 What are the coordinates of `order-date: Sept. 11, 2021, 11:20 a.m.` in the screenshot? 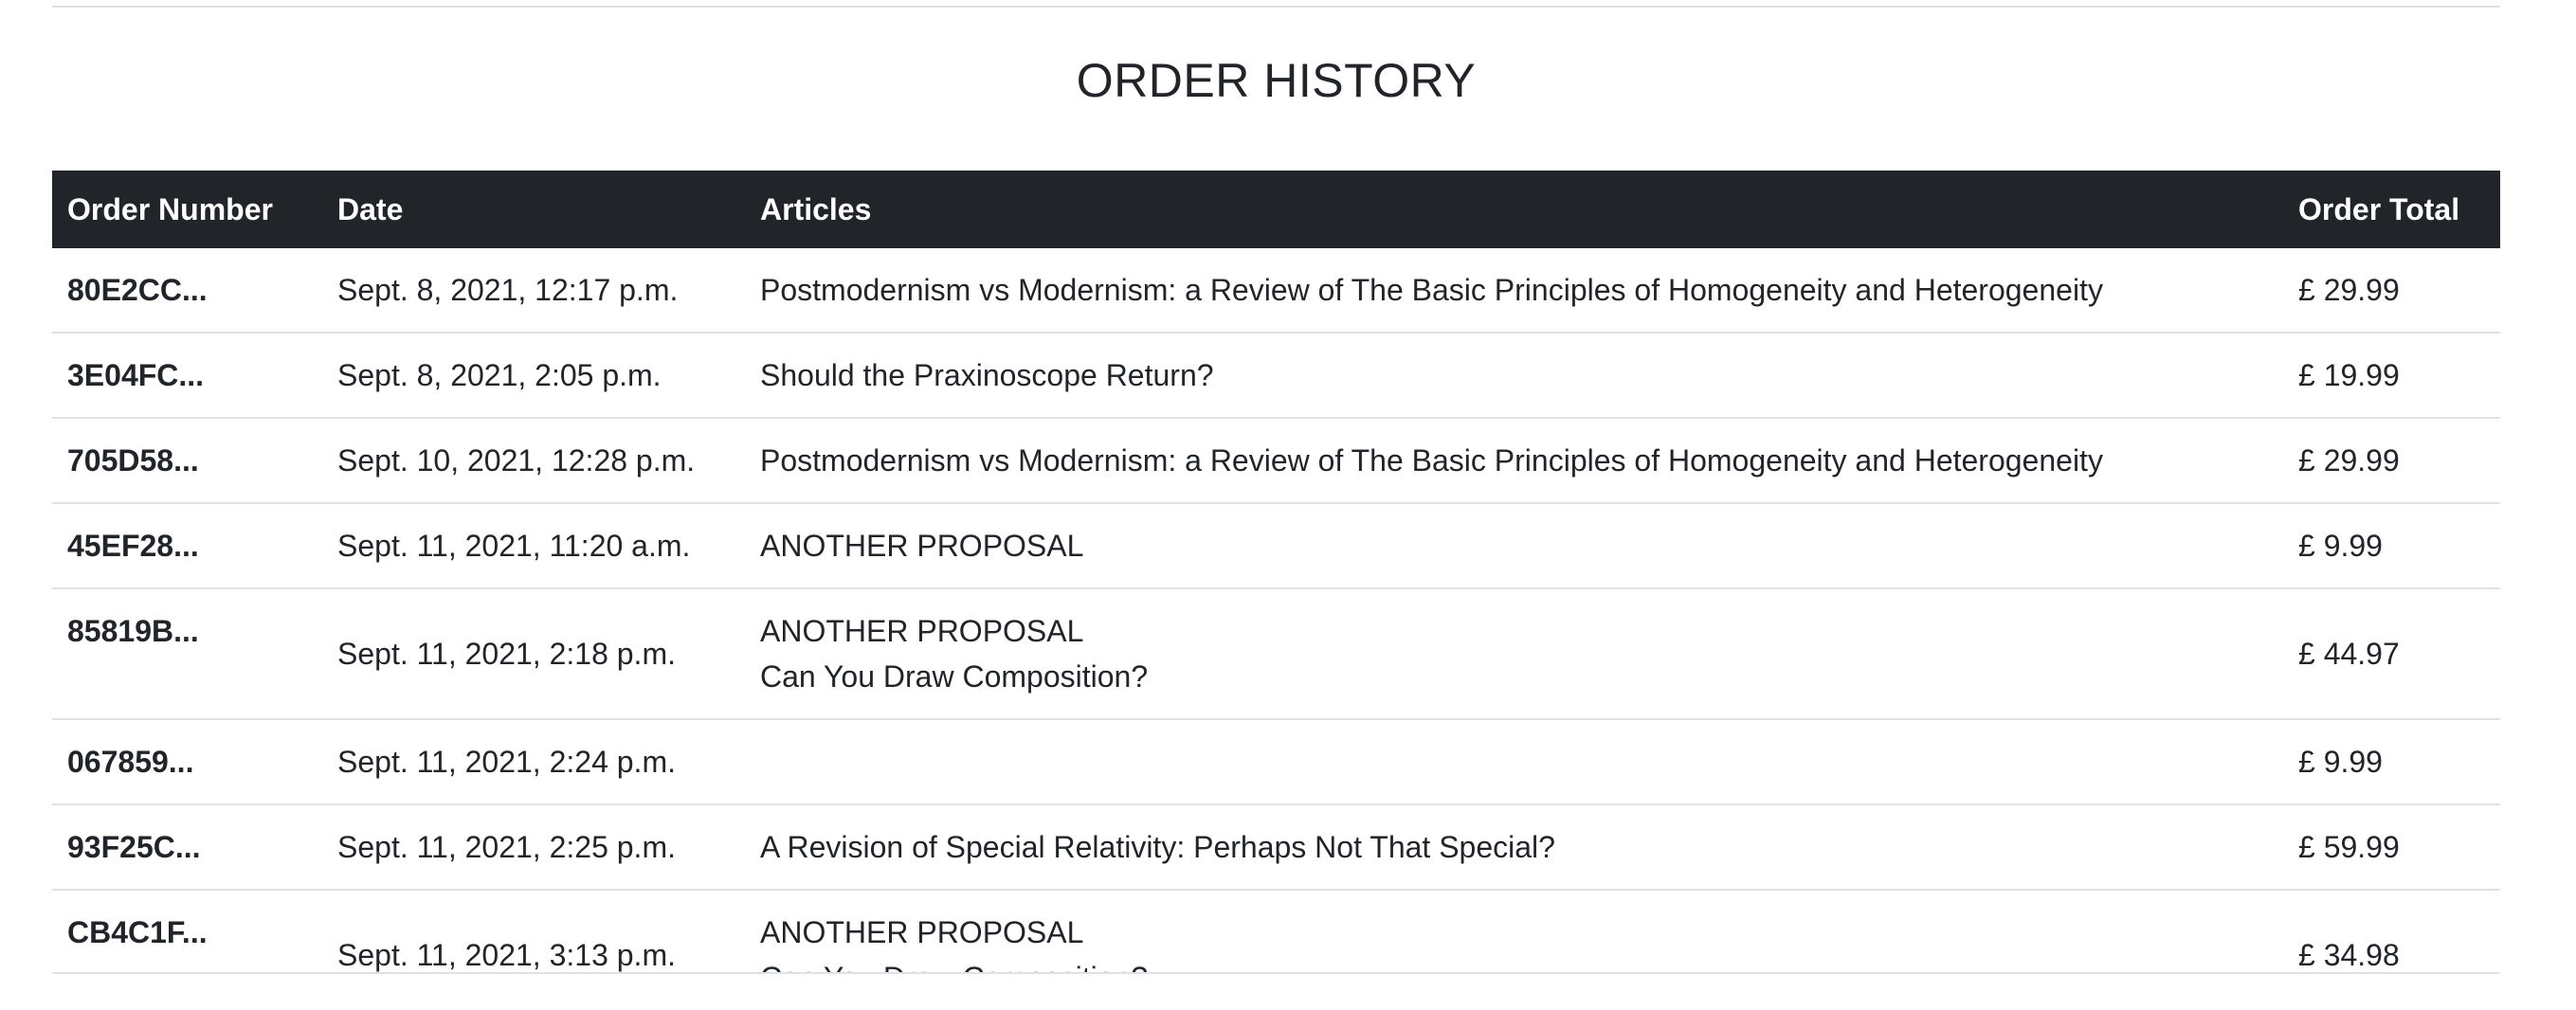 It's located at (533, 546).